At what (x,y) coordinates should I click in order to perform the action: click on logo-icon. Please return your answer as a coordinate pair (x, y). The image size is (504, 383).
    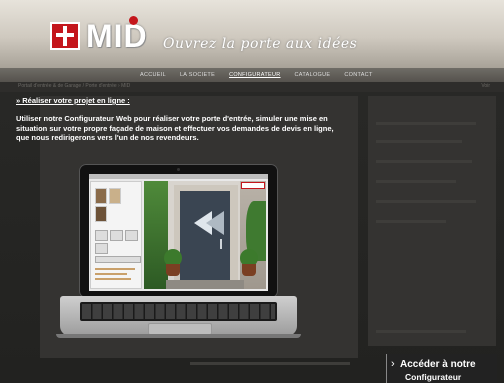
    Looking at the image, I should click on (65, 36).